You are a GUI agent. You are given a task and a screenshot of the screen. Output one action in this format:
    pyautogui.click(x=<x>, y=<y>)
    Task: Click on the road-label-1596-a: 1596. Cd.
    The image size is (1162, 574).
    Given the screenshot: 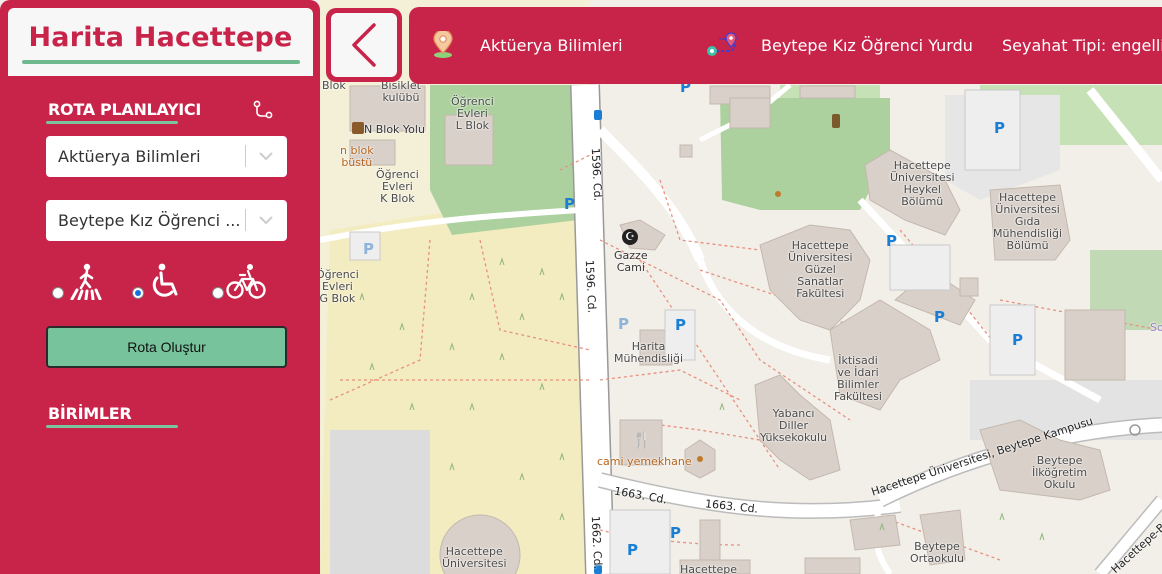 What is the action you would take?
    pyautogui.click(x=596, y=174)
    